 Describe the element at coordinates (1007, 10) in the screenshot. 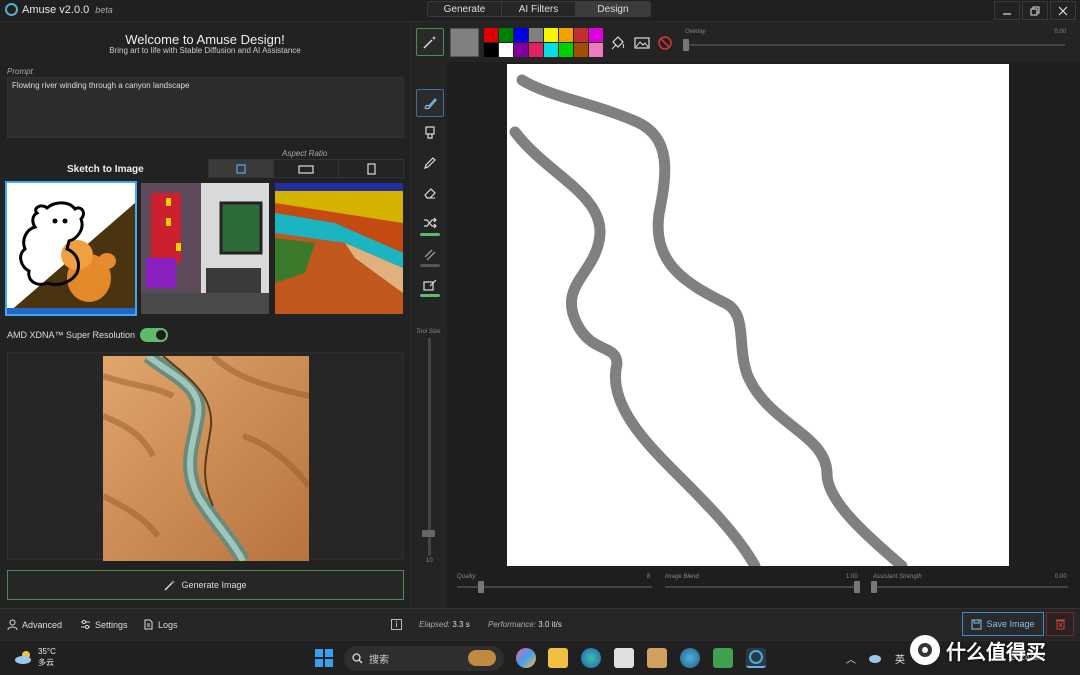

I see `minimize-button` at that location.